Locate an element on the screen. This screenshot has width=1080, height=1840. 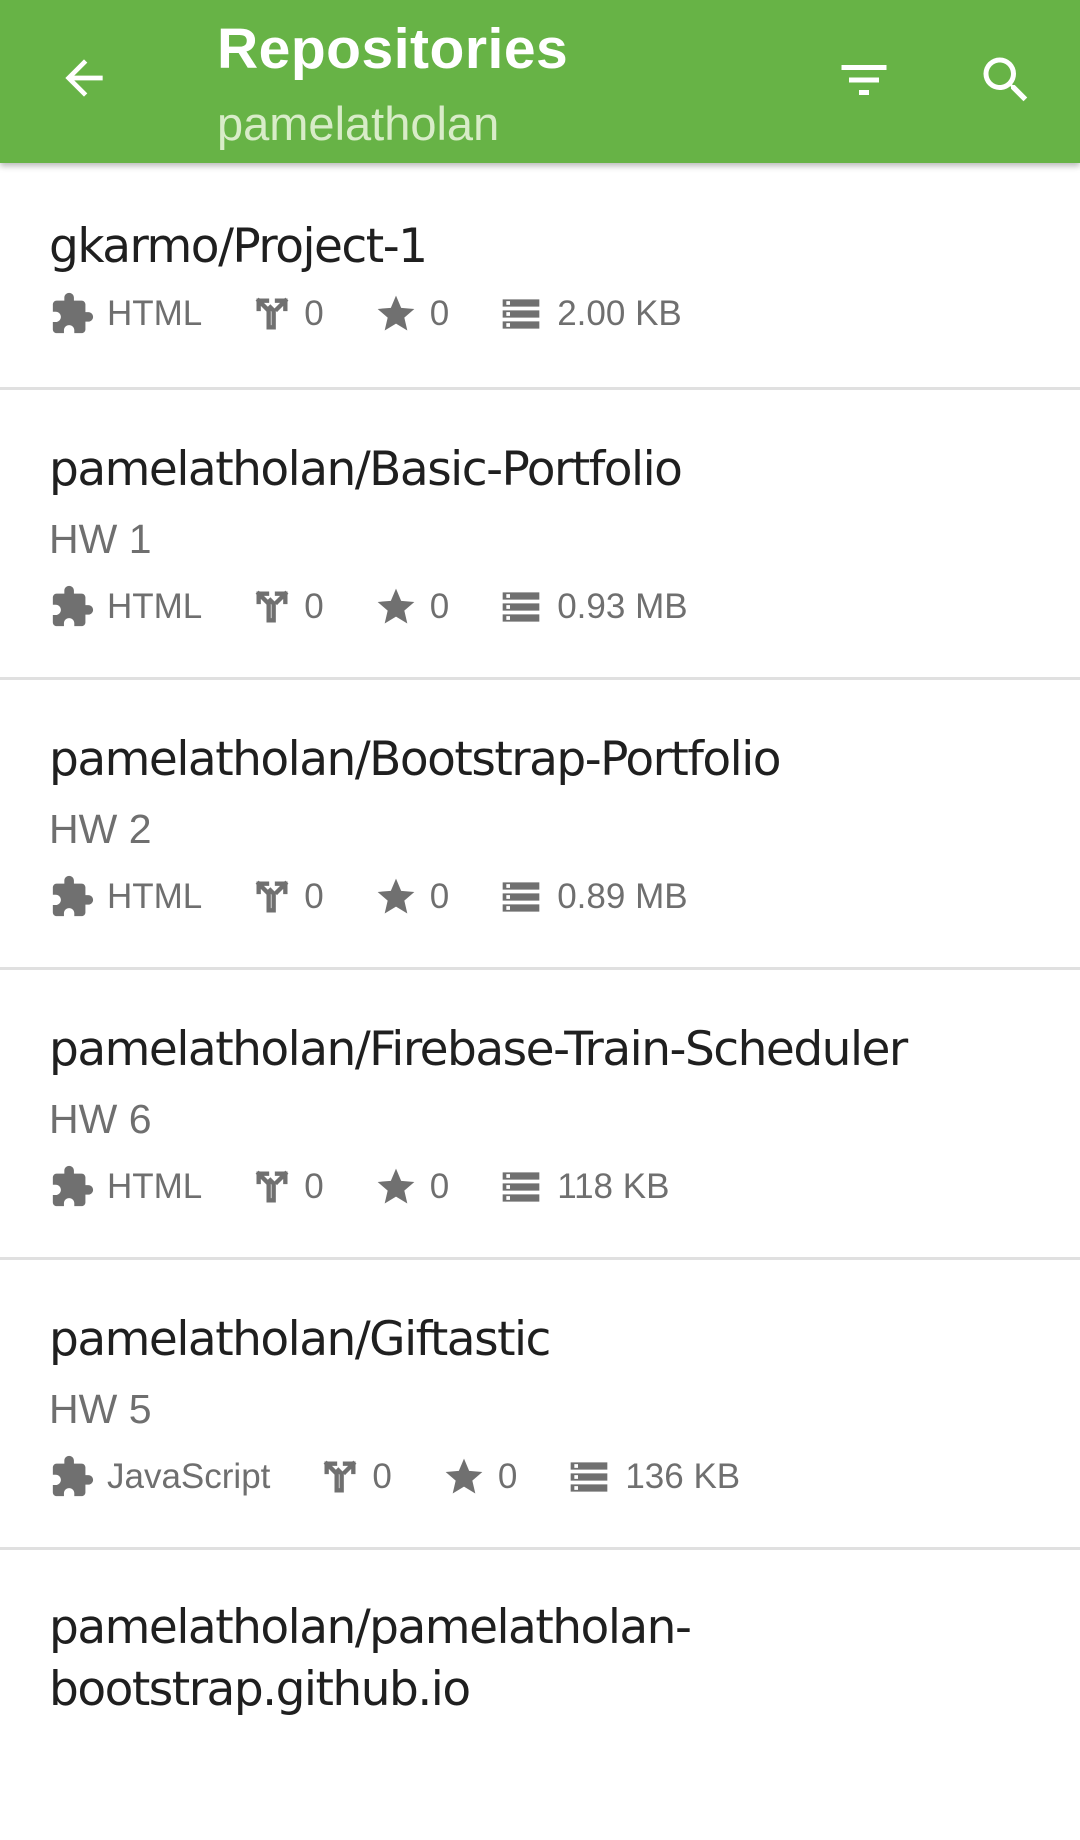
repo-name-continued: bootstrap.github.io is located at coordinates (260, 1689).